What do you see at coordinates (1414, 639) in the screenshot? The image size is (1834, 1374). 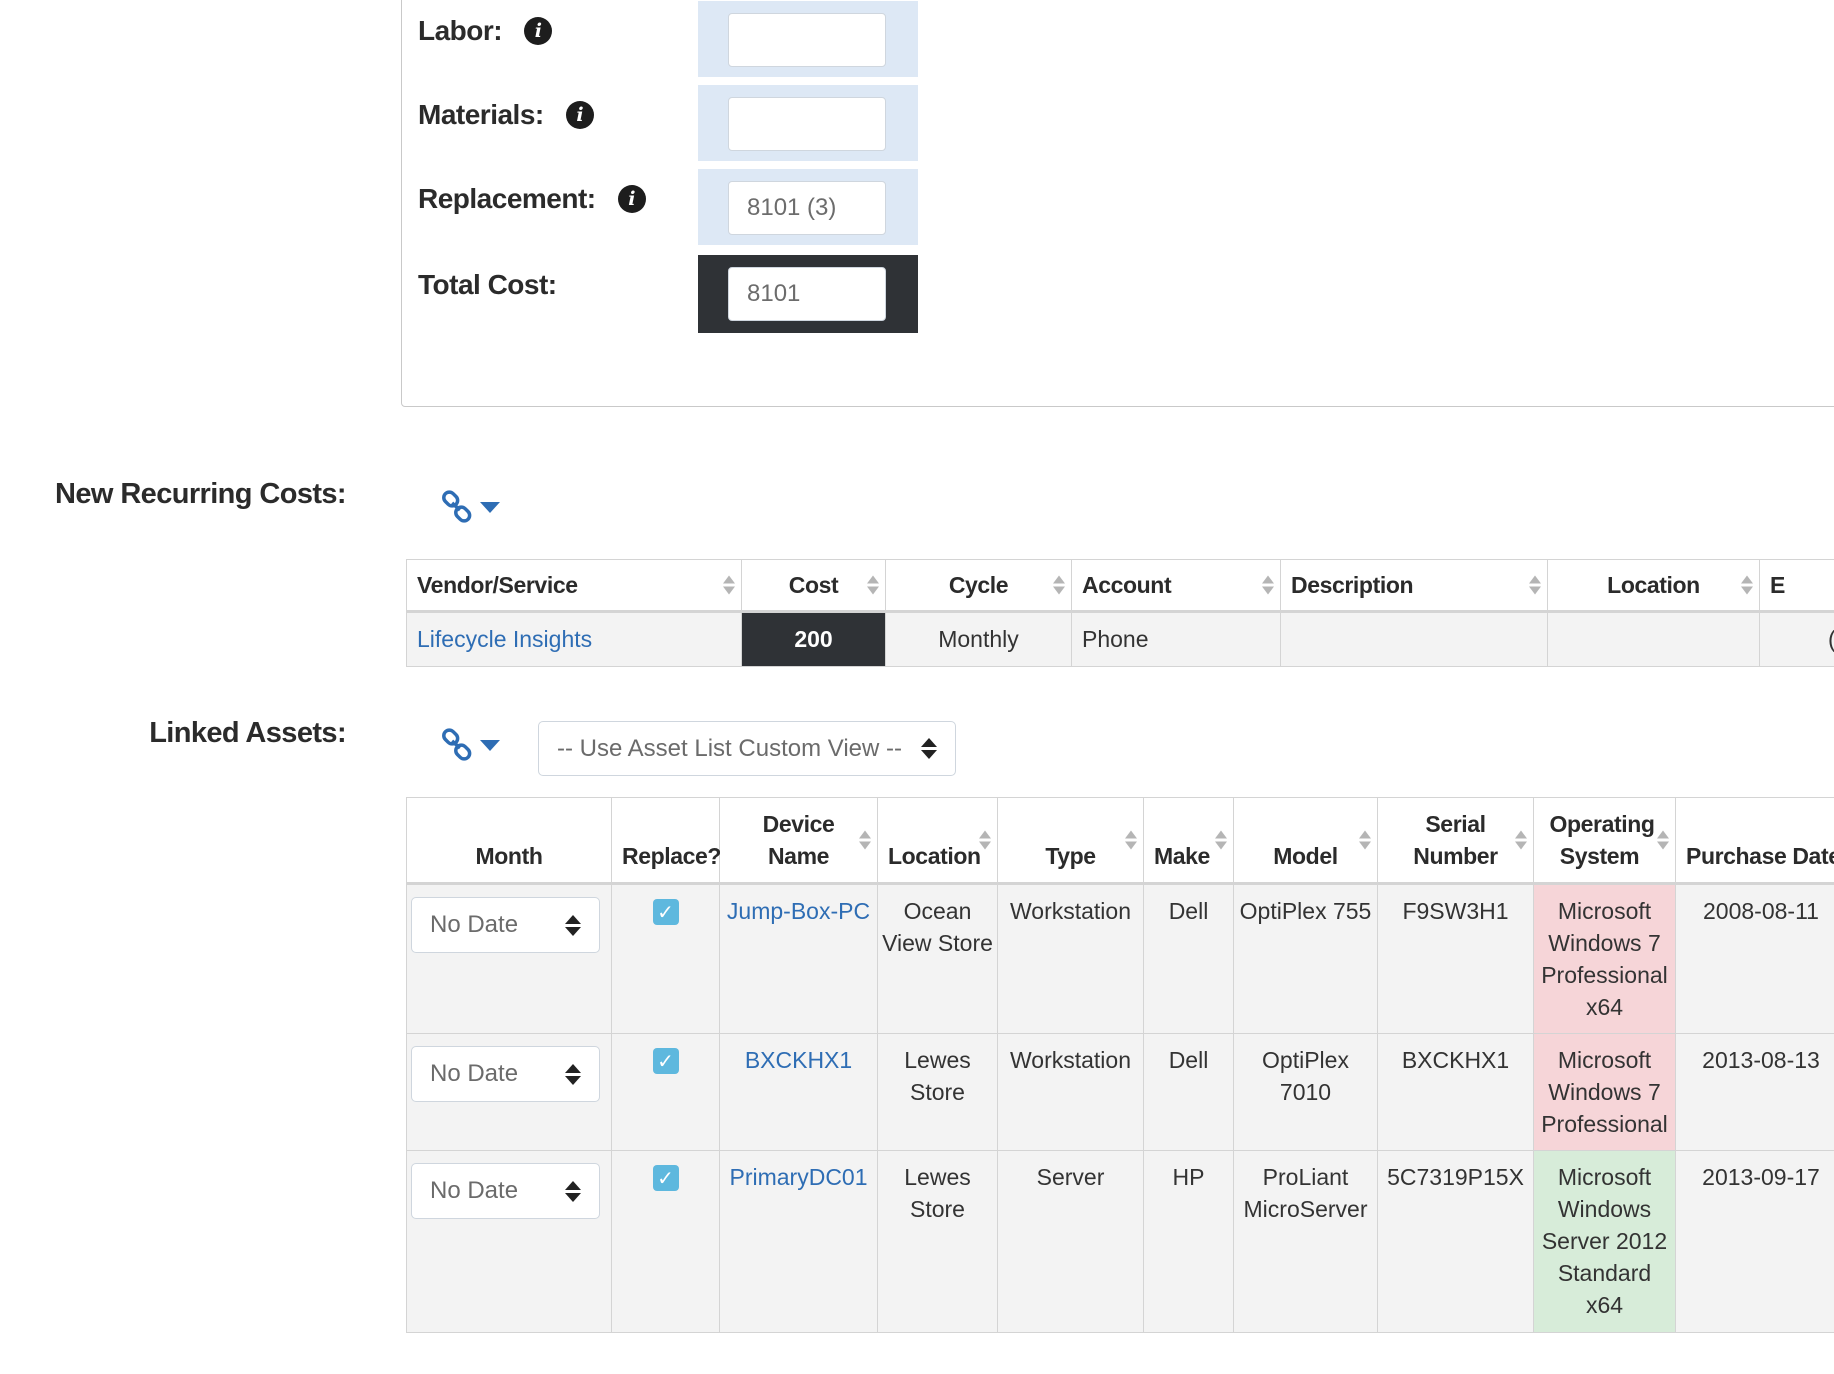 I see `description-cell` at bounding box center [1414, 639].